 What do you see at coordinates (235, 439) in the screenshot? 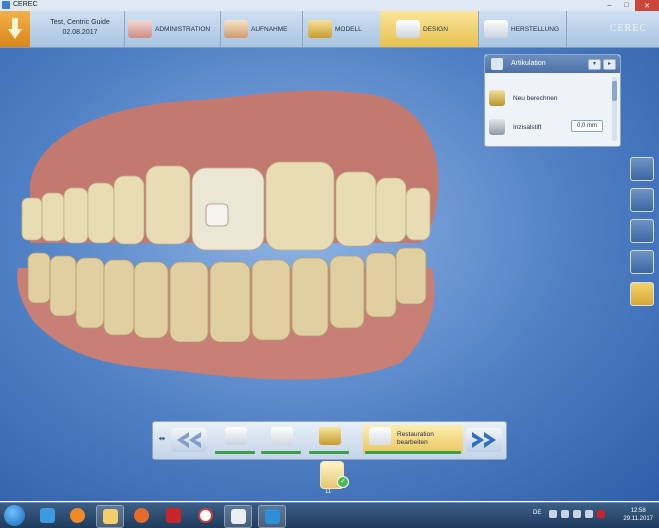
I see `step-model-axis` at bounding box center [235, 439].